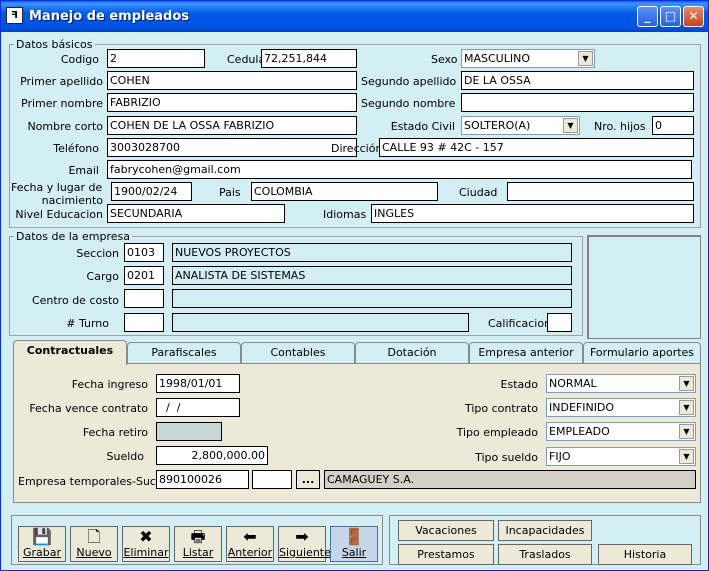 This screenshot has width=709, height=571. Describe the element at coordinates (83, 170) in the screenshot. I see `email-label: Email` at that location.